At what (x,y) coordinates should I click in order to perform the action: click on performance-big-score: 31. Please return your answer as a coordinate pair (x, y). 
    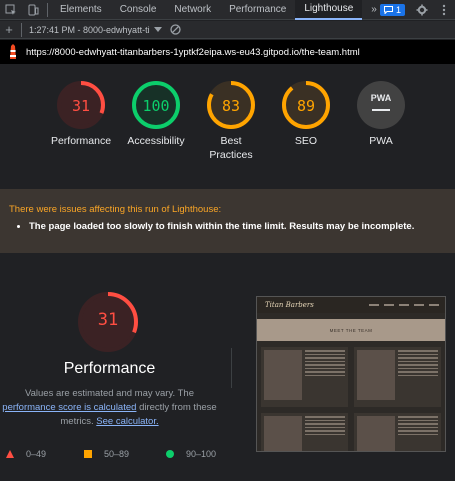
    Looking at the image, I should click on (108, 320).